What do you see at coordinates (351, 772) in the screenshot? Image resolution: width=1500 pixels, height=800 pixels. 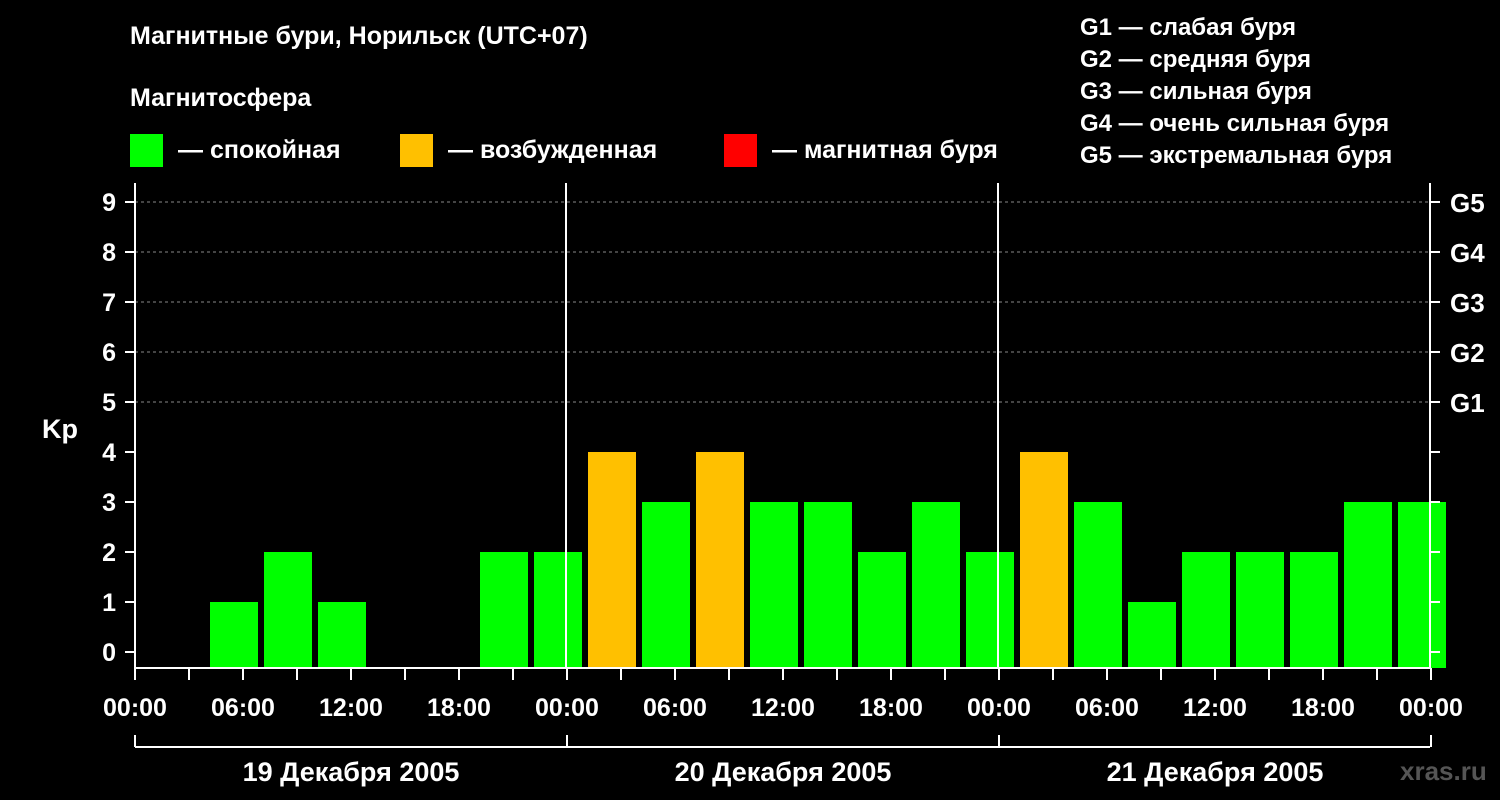 I see `day-label: 19 Декабря 2005` at bounding box center [351, 772].